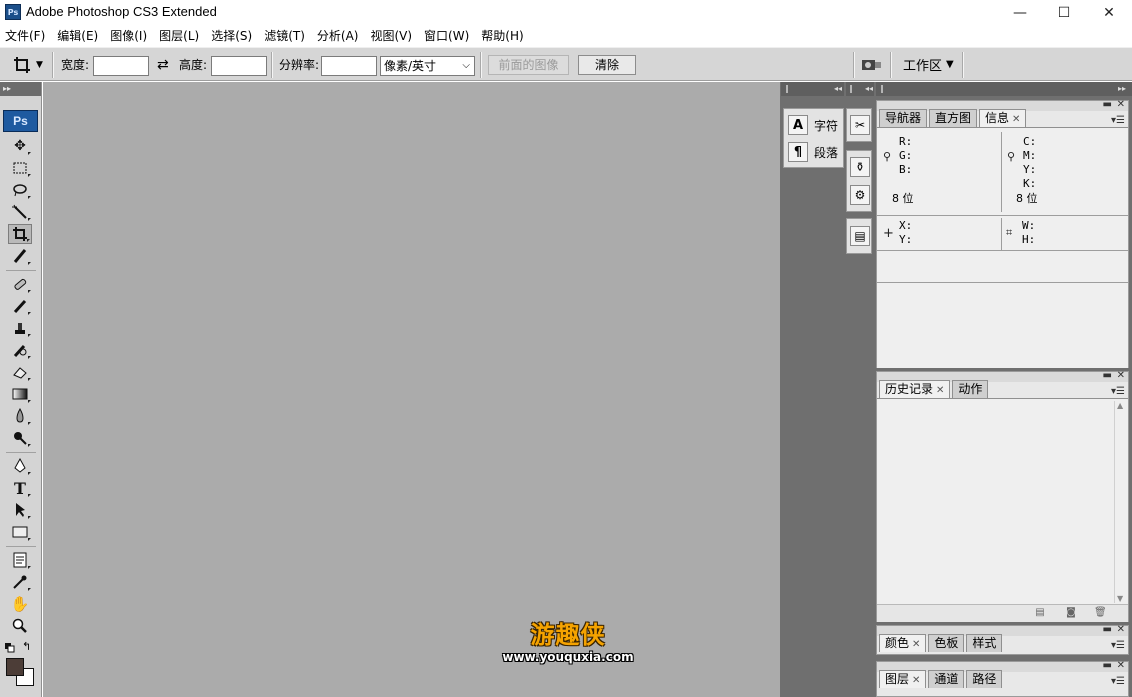 This screenshot has width=1132, height=697. I want to click on paragraph-panel-button: ¶ 段落, so click(813, 152).